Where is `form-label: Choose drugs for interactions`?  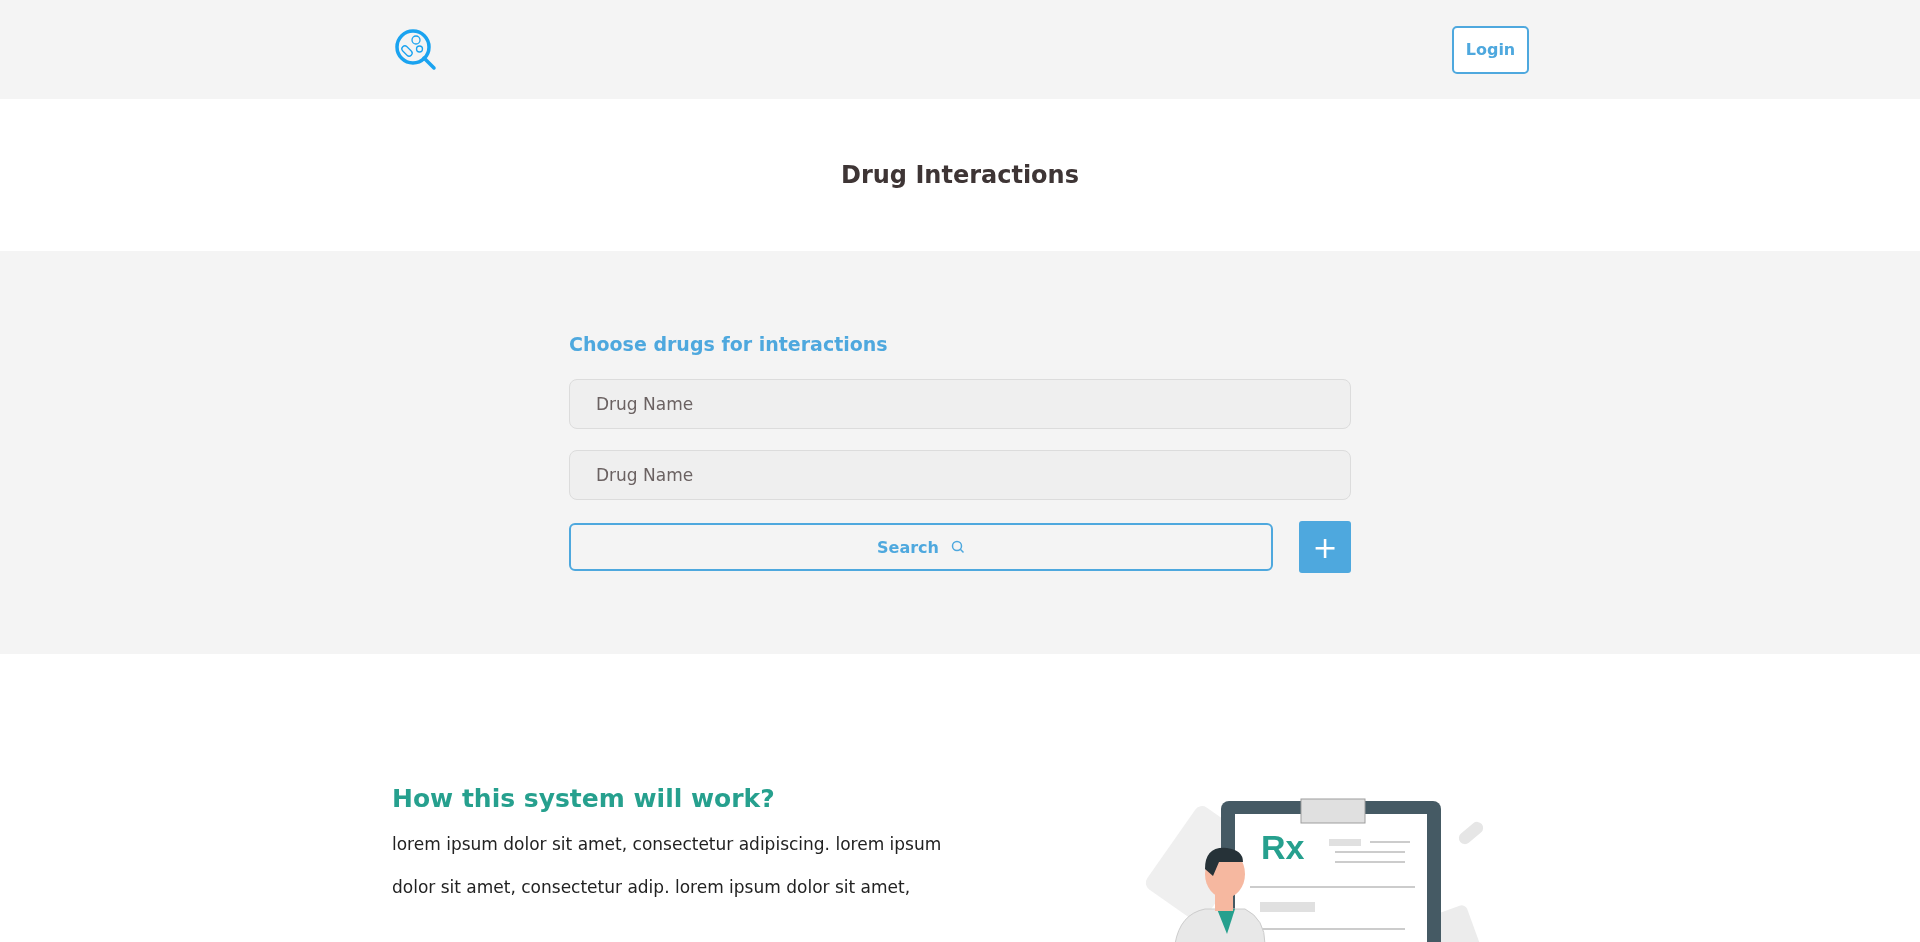 form-label: Choose drugs for interactions is located at coordinates (729, 344).